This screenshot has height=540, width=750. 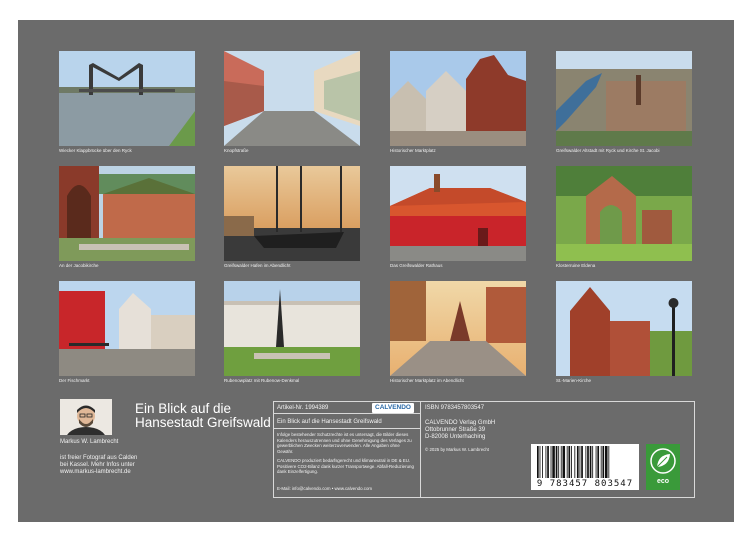 I want to click on publisher-city: D-82008 Unterhaching, so click(x=455, y=437).